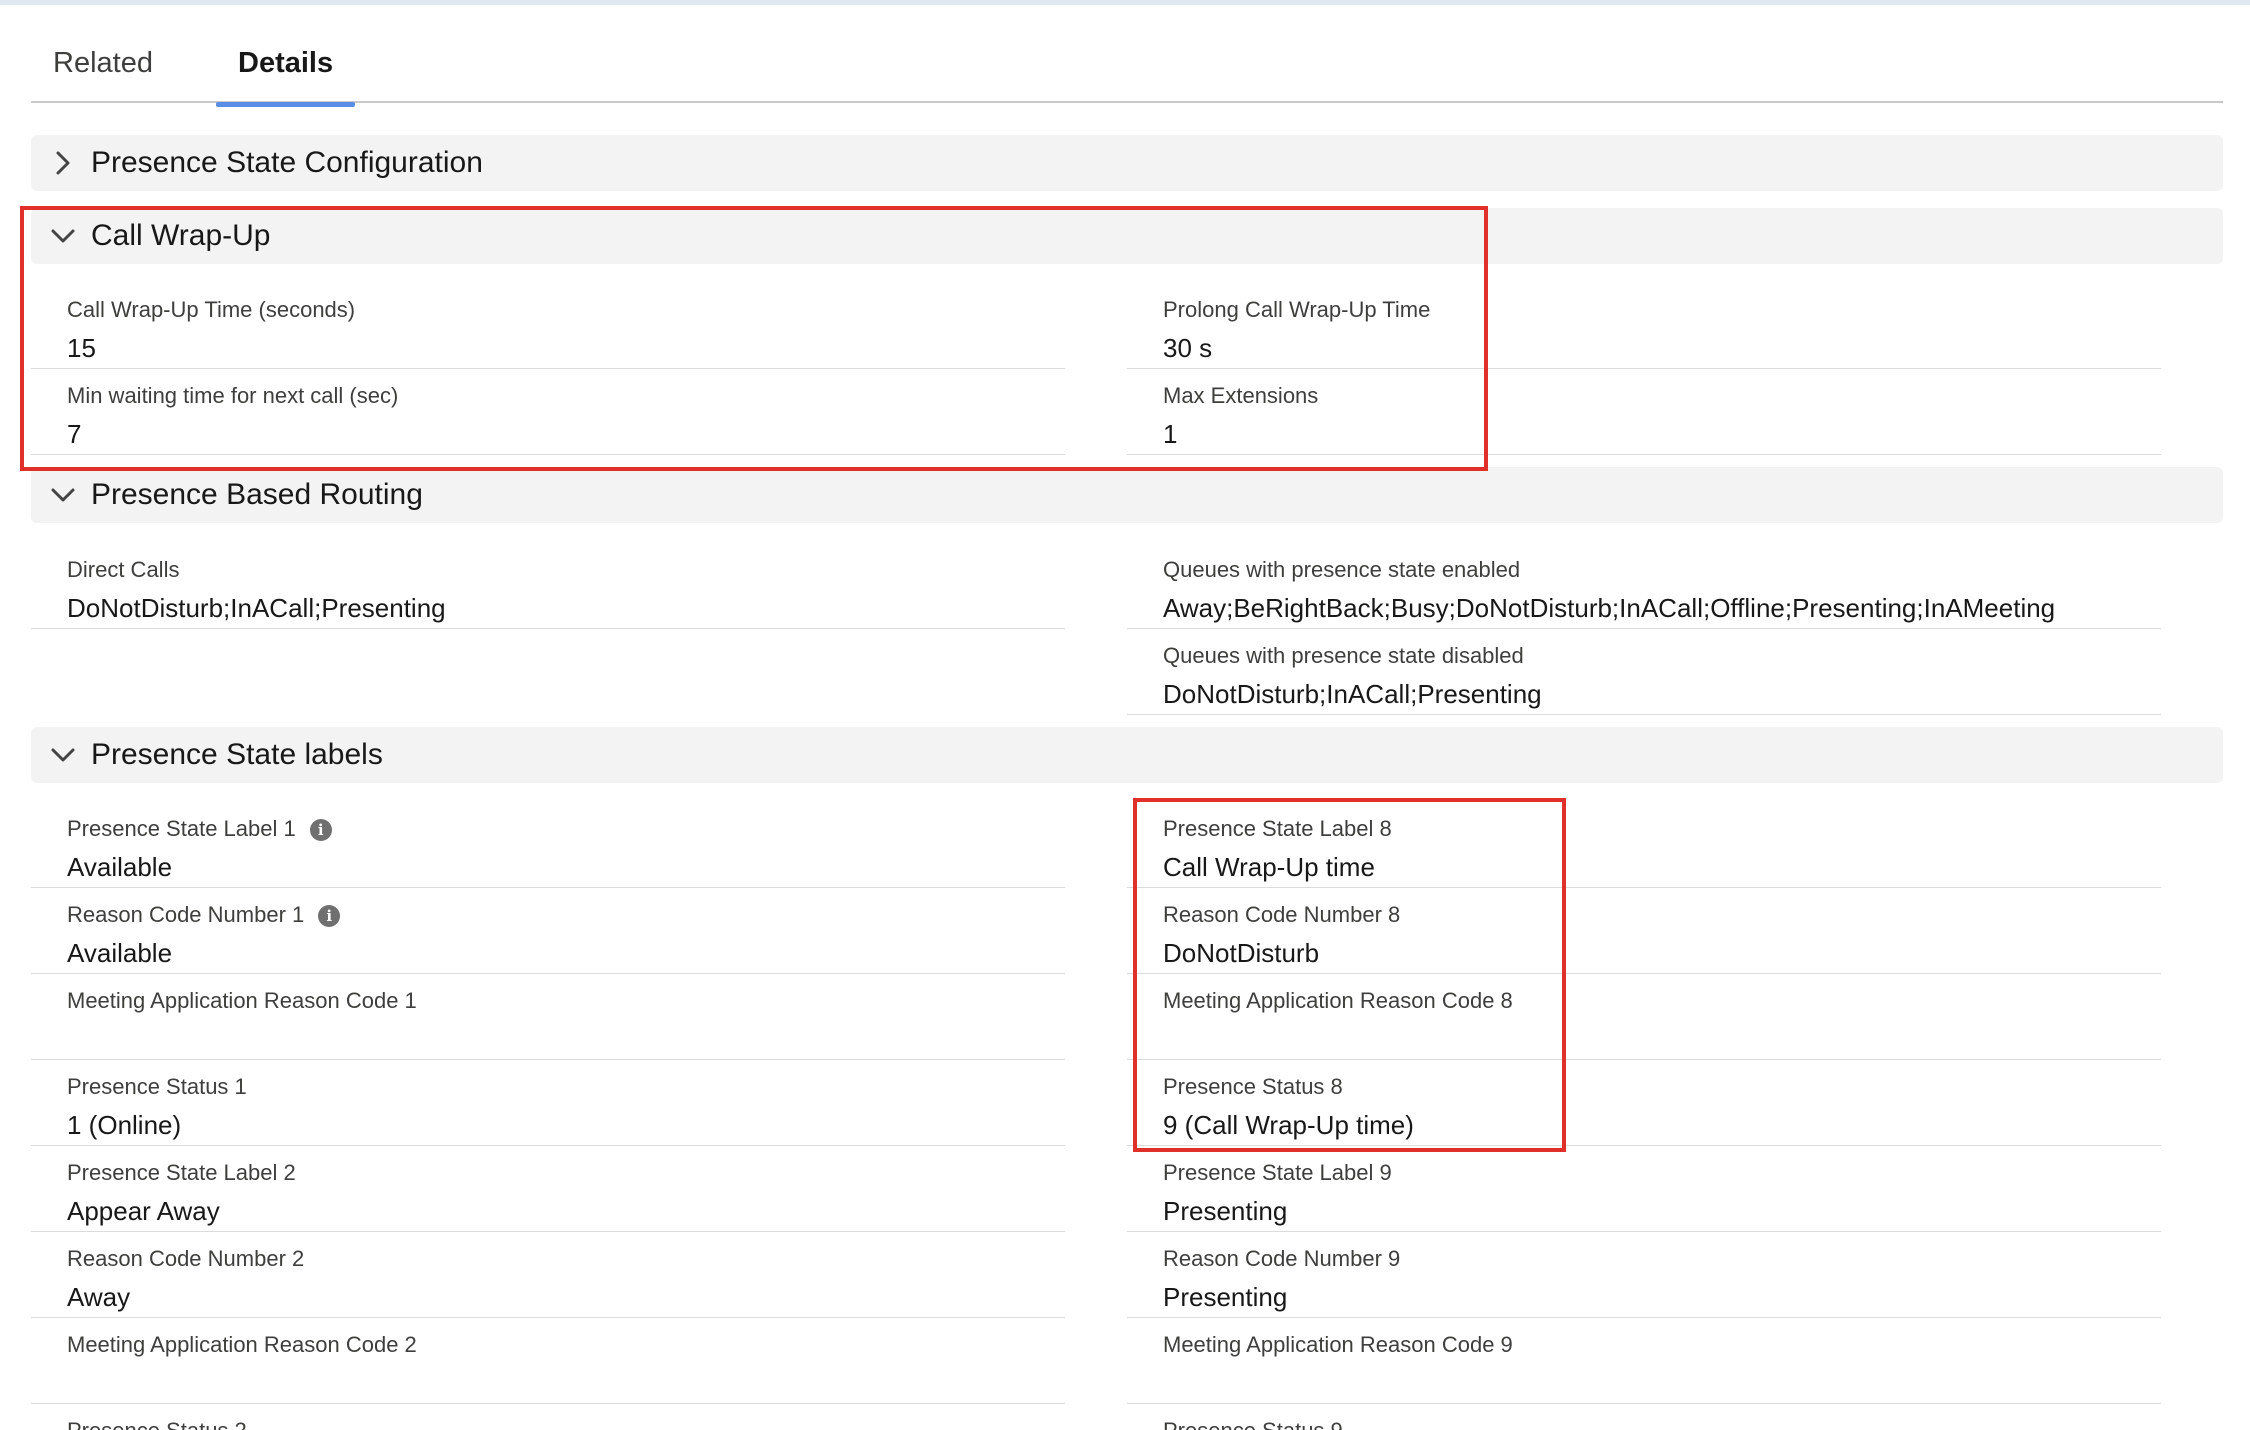  I want to click on field-label: Presence Status 2, so click(157, 1424).